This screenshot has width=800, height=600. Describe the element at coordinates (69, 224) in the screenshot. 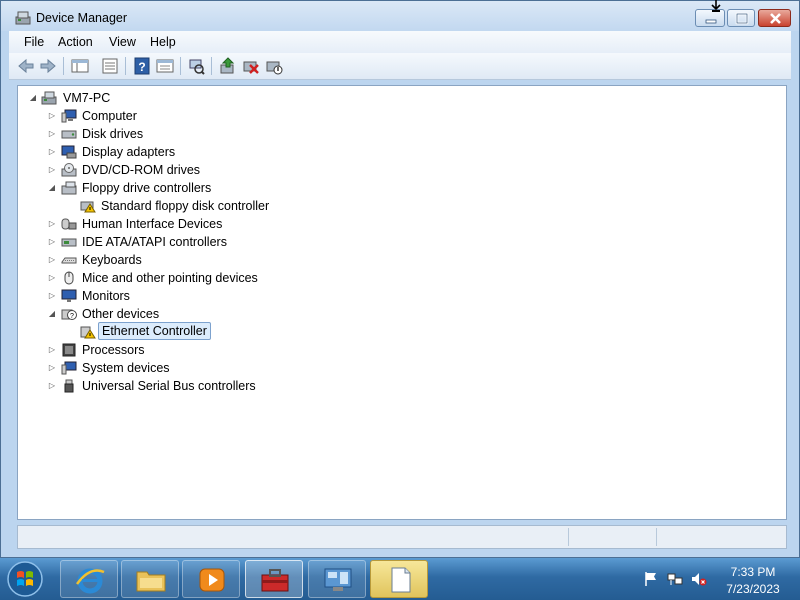

I see `hid-icon` at that location.